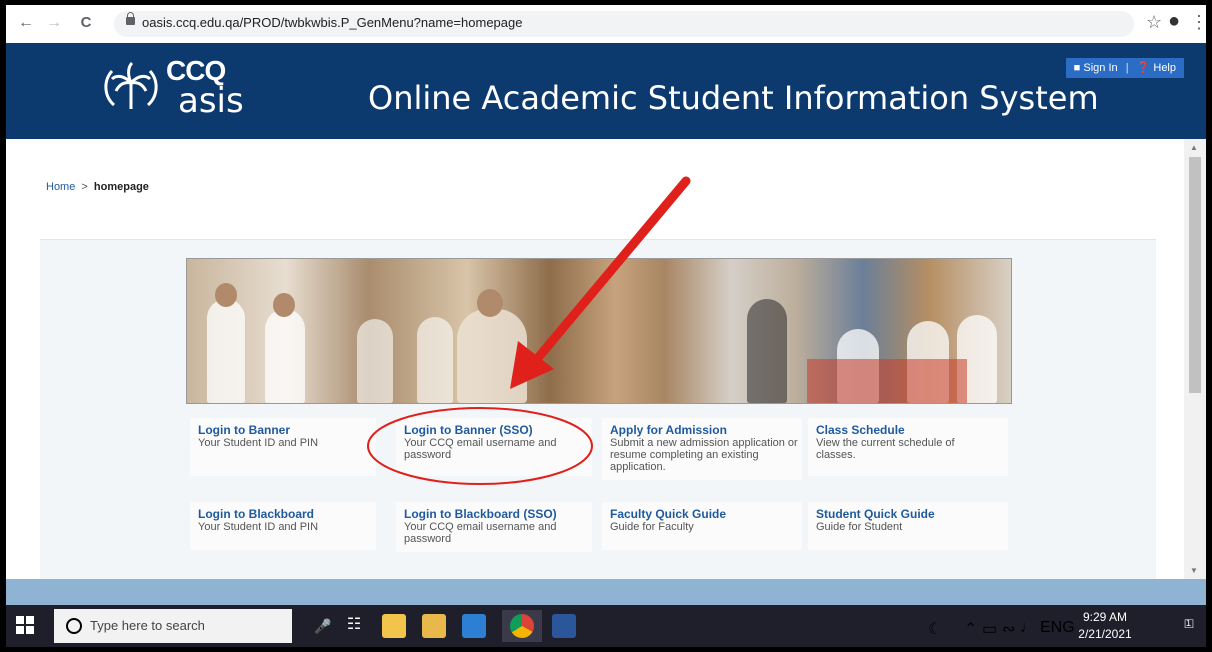  I want to click on breadcrumb-home: Home, so click(60, 187).